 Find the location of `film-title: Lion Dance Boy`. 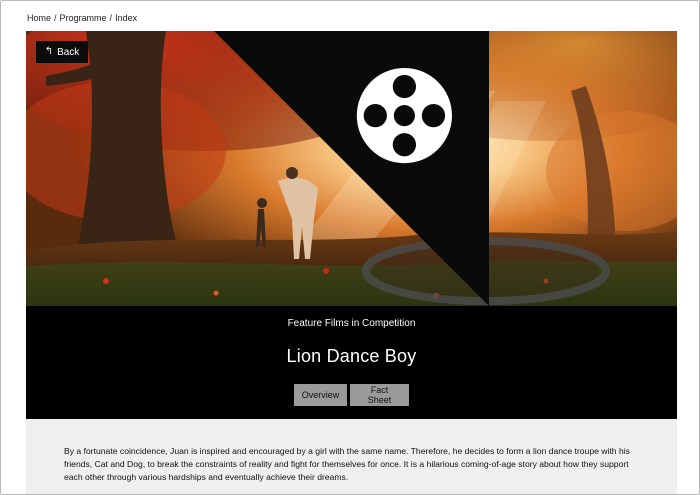

film-title: Lion Dance Boy is located at coordinates (351, 356).